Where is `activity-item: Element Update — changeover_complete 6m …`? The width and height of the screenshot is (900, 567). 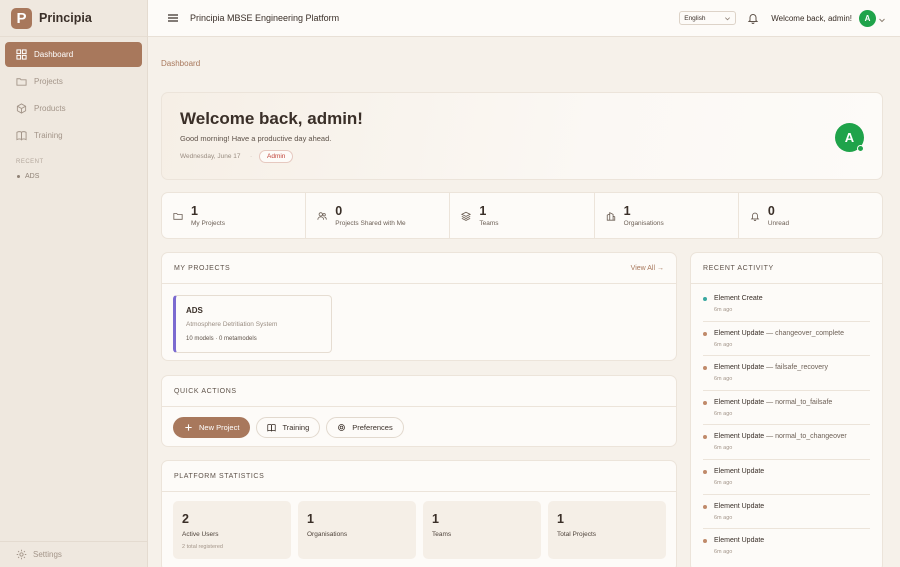 activity-item: Element Update — changeover_complete 6m … is located at coordinates (786, 339).